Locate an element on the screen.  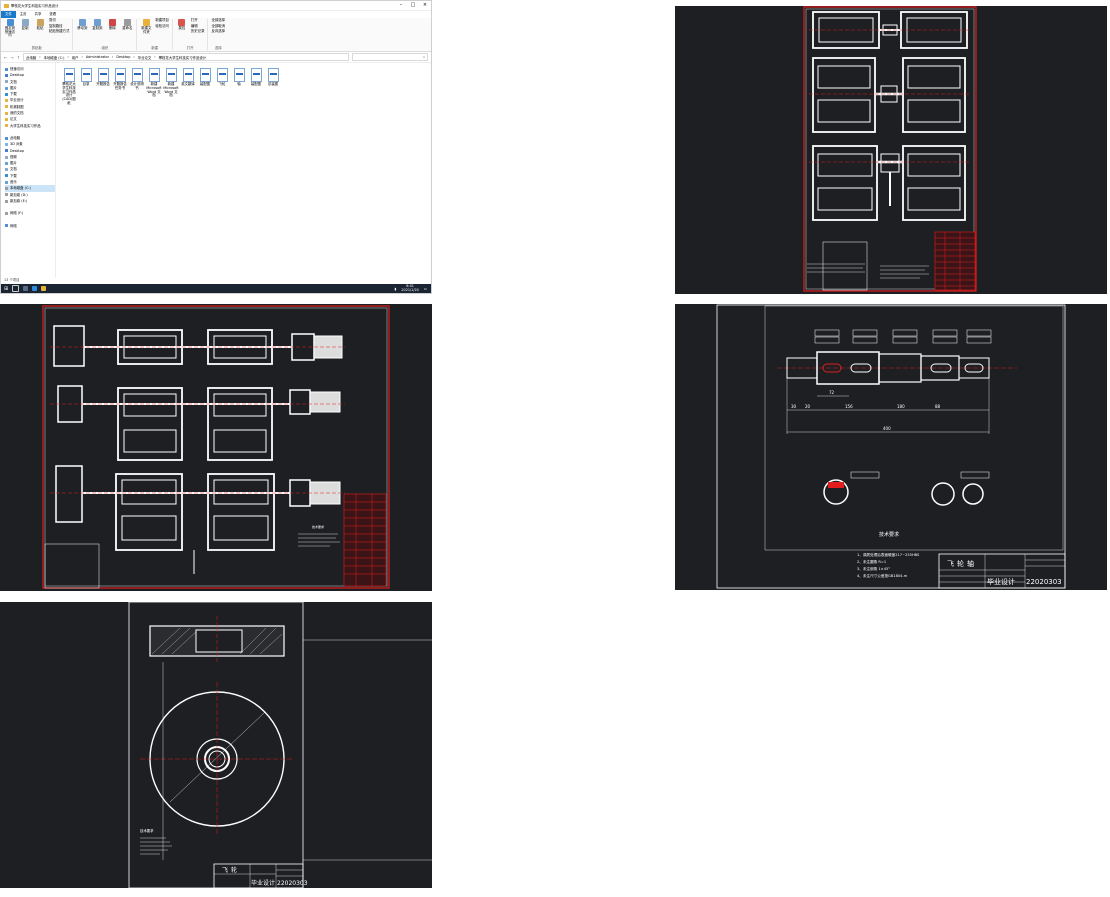
back-icon: ← is located at coordinates (5, 57).